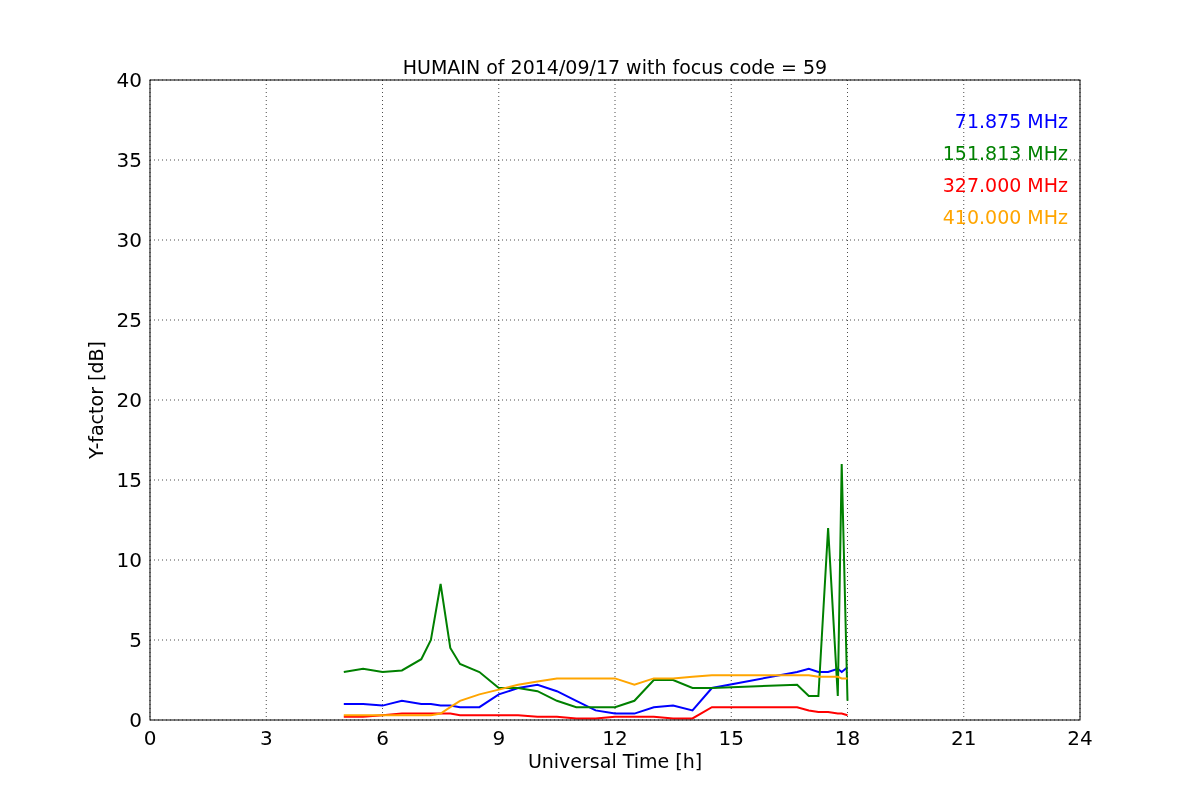 Image resolution: width=1200 pixels, height=800 pixels. What do you see at coordinates (615, 67) in the screenshot?
I see `chart-title: HUMAIN of 2014/09/17 with focus code = 59` at bounding box center [615, 67].